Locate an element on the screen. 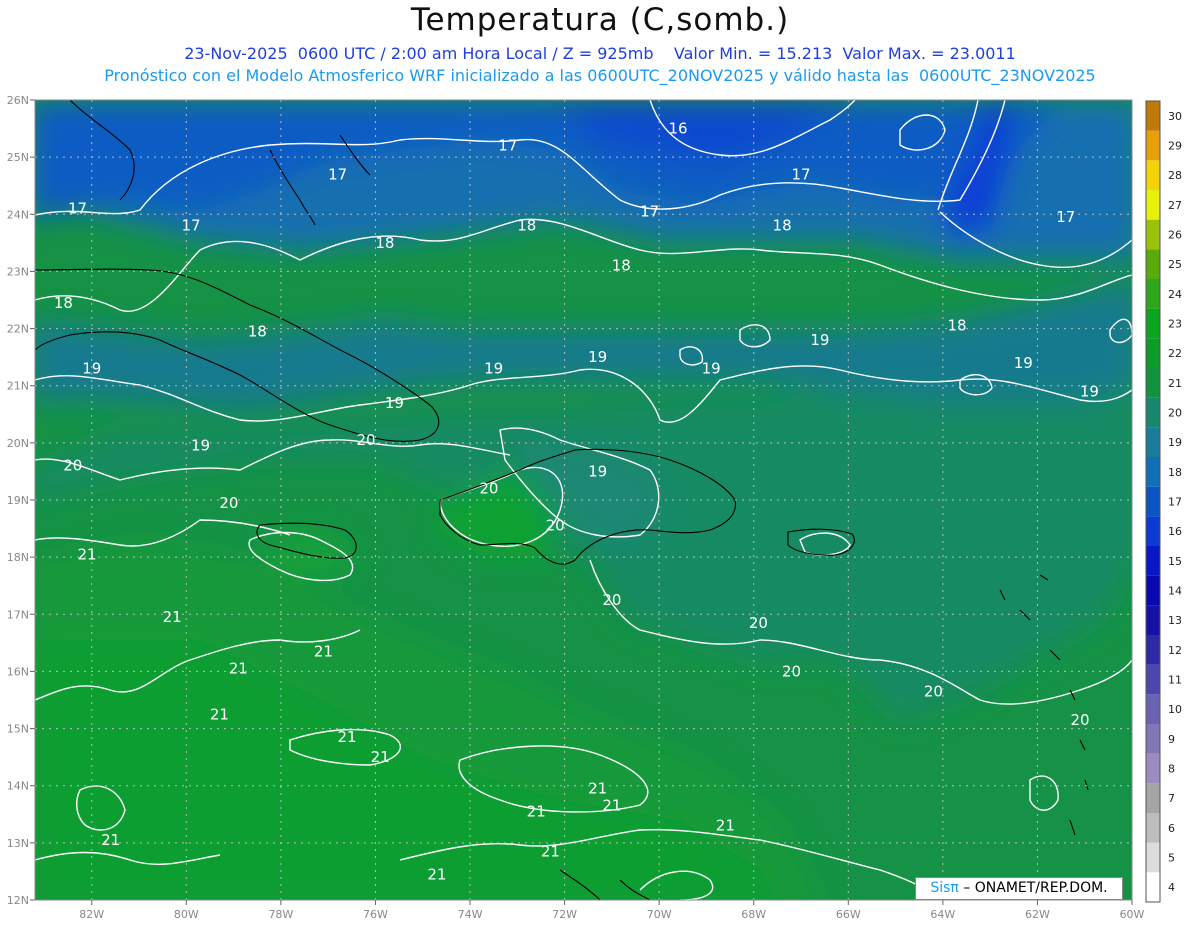 The height and width of the screenshot is (927, 1200). y-tick-label: 16N is located at coordinates (18, 671).